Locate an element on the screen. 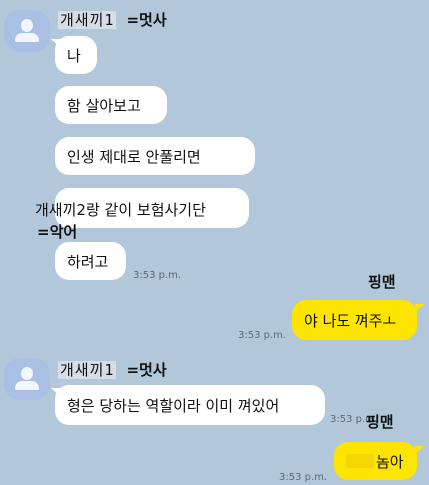  friend-alias-note: =악어 is located at coordinates (57, 232).